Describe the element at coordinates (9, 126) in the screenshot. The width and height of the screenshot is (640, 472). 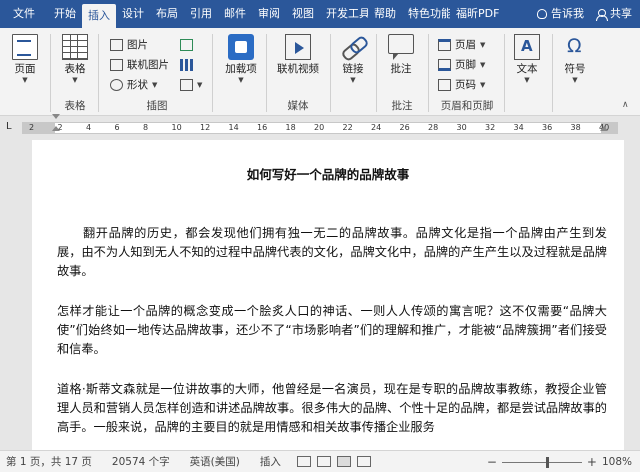
I see `tab-stop-selector: L` at that location.